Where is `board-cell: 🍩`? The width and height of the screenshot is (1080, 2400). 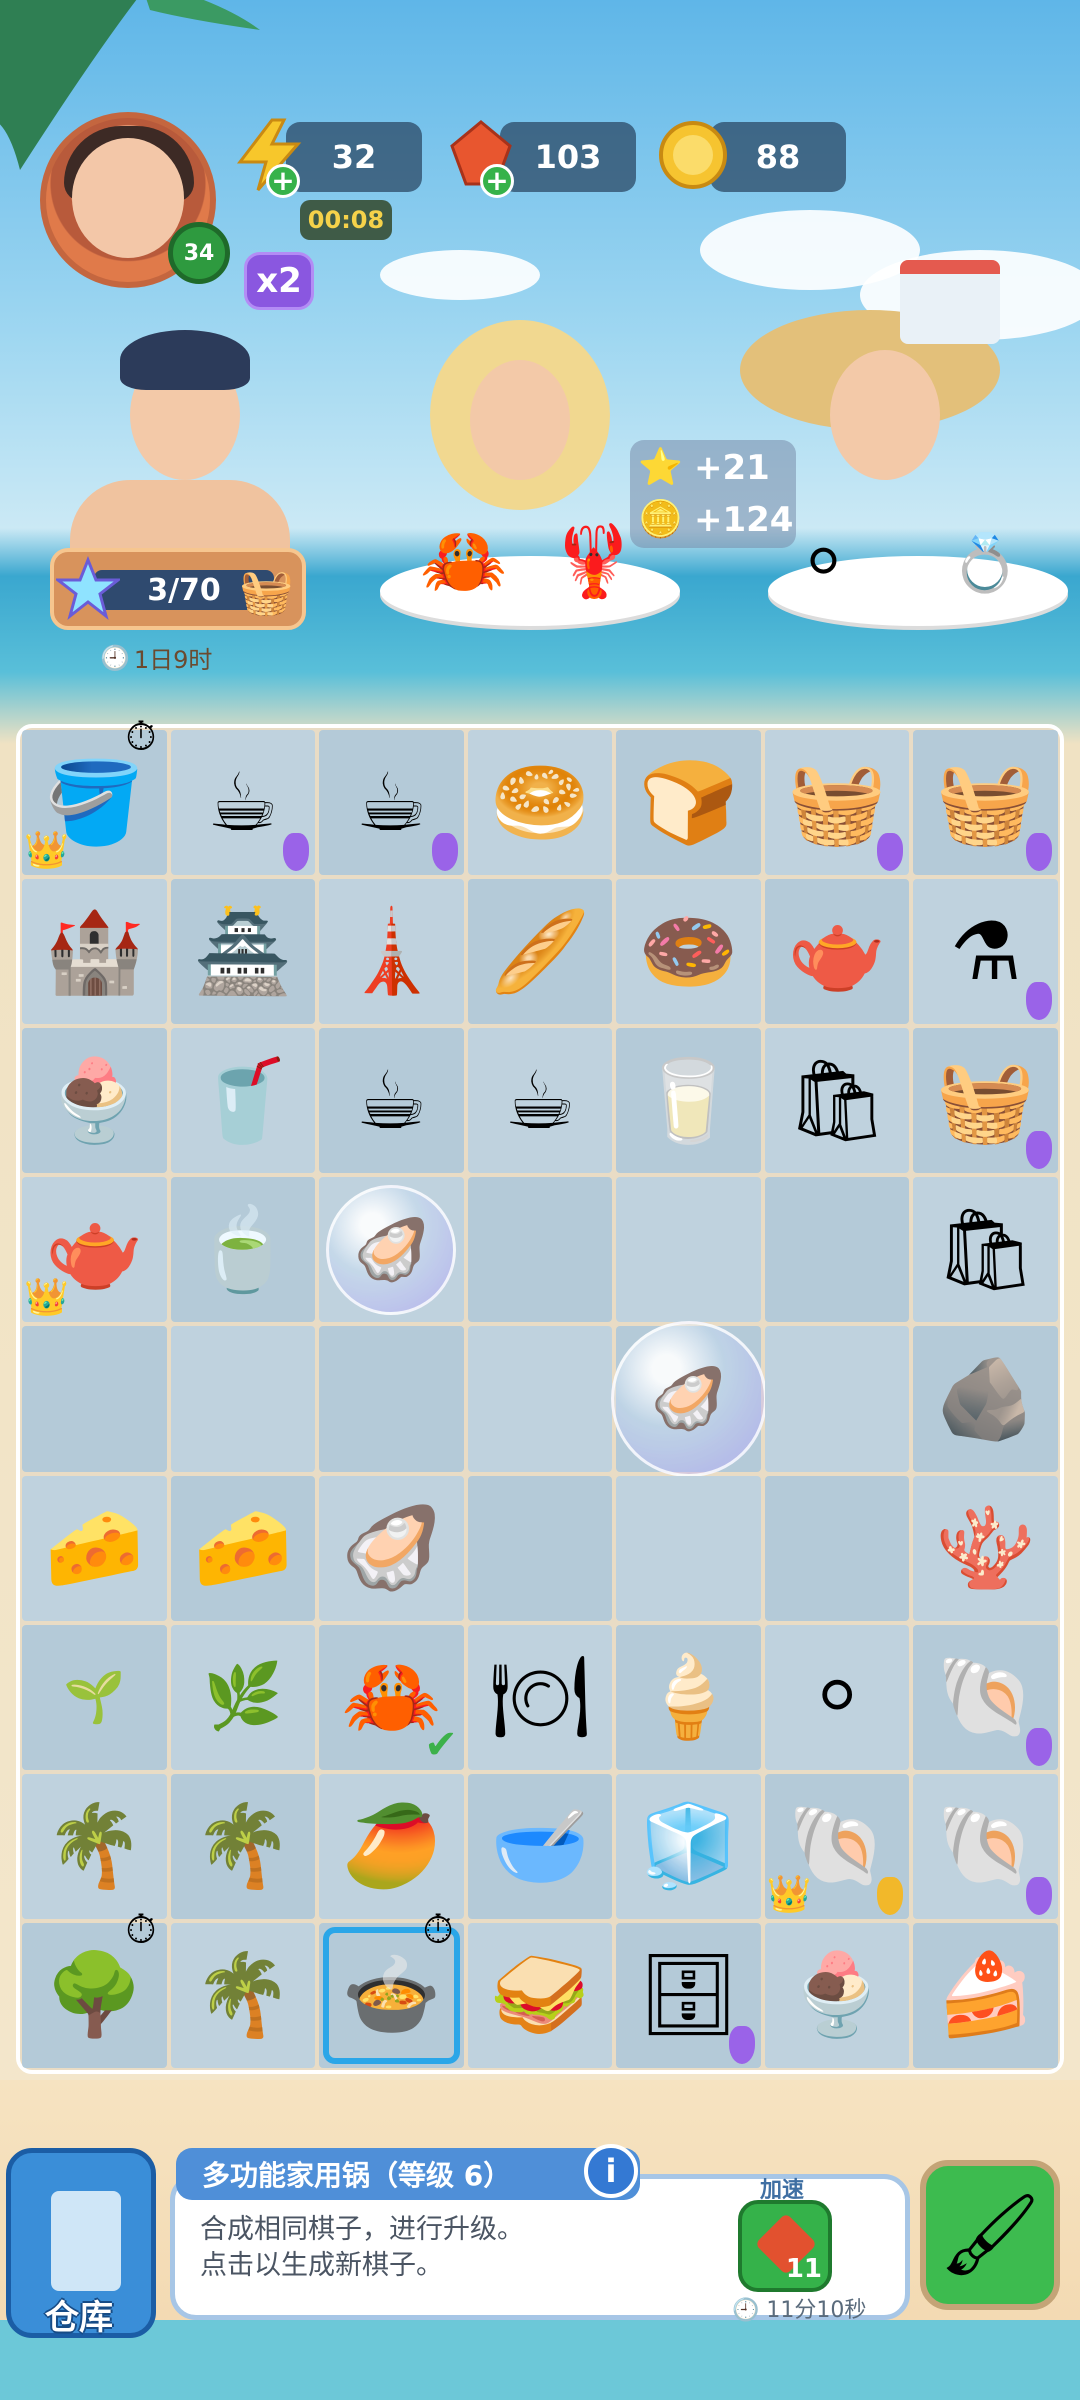
board-cell: 🍩 is located at coordinates (688, 952).